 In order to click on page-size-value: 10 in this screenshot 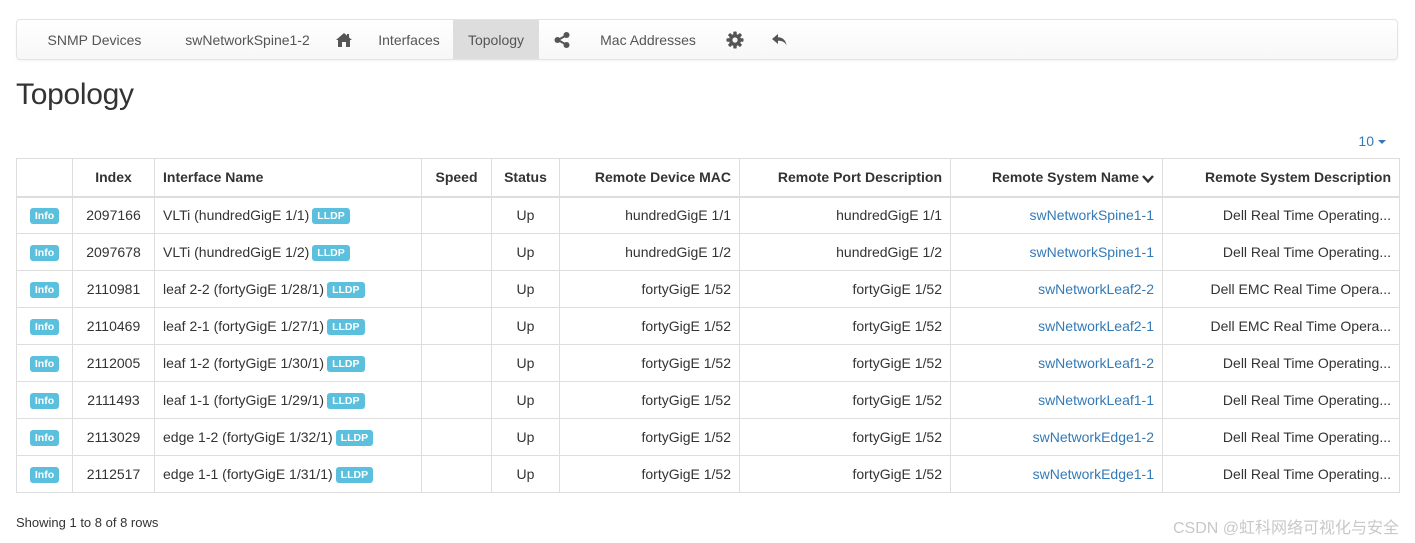, I will do `click(1366, 141)`.